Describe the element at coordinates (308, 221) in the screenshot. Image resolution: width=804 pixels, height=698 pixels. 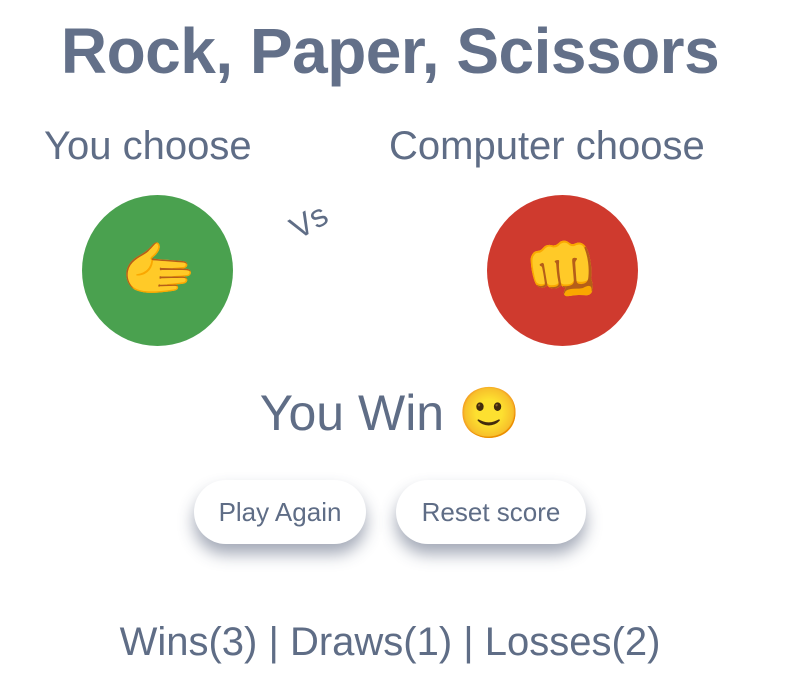
I see `vs-label: Vs` at that location.